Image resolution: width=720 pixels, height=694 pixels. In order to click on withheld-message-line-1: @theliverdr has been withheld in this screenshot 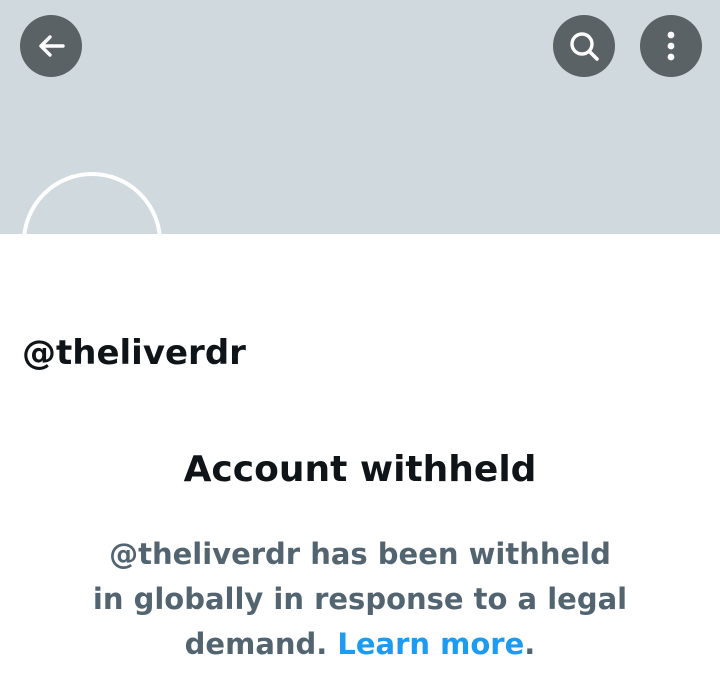, I will do `click(360, 554)`.